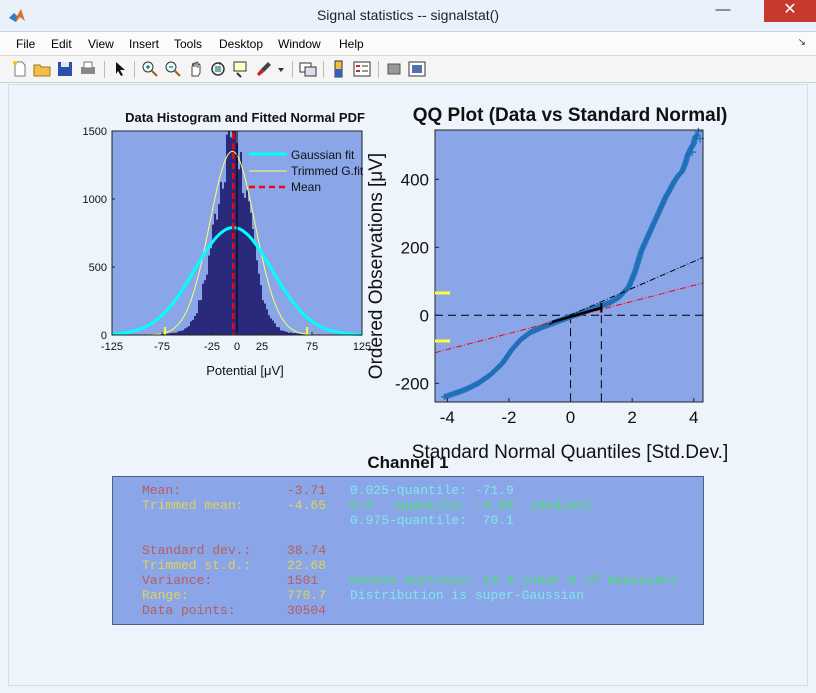 Image resolution: width=816 pixels, height=693 pixels. Describe the element at coordinates (95, 200) in the screenshot. I see `histogram-ytick-label: 1000` at that location.